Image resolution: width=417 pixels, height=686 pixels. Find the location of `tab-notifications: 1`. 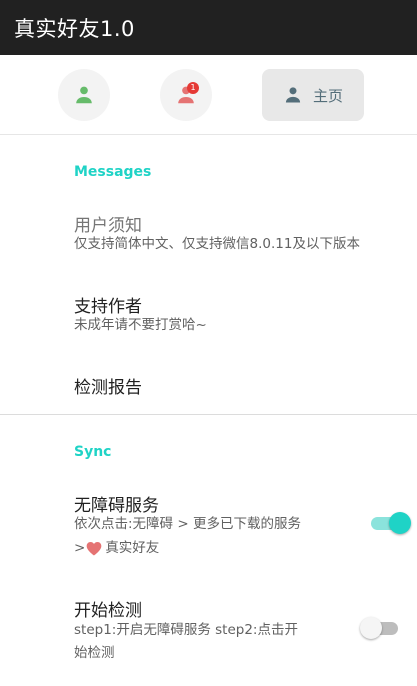

tab-notifications: 1 is located at coordinates (186, 95).